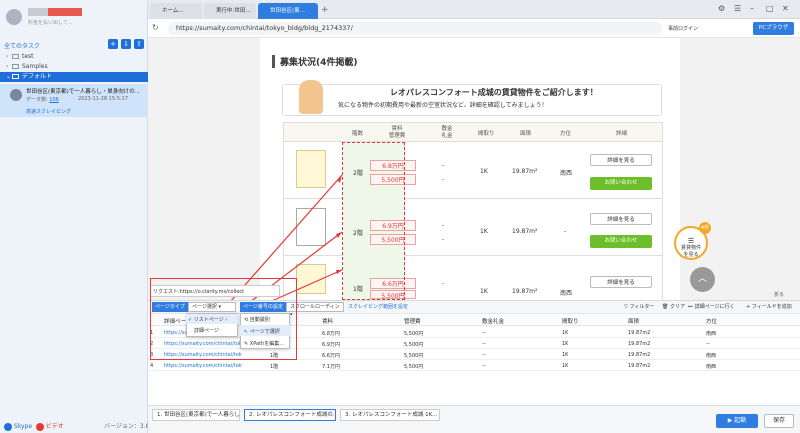 This screenshot has width=800, height=433. I want to click on tree-label: test, so click(28, 56).